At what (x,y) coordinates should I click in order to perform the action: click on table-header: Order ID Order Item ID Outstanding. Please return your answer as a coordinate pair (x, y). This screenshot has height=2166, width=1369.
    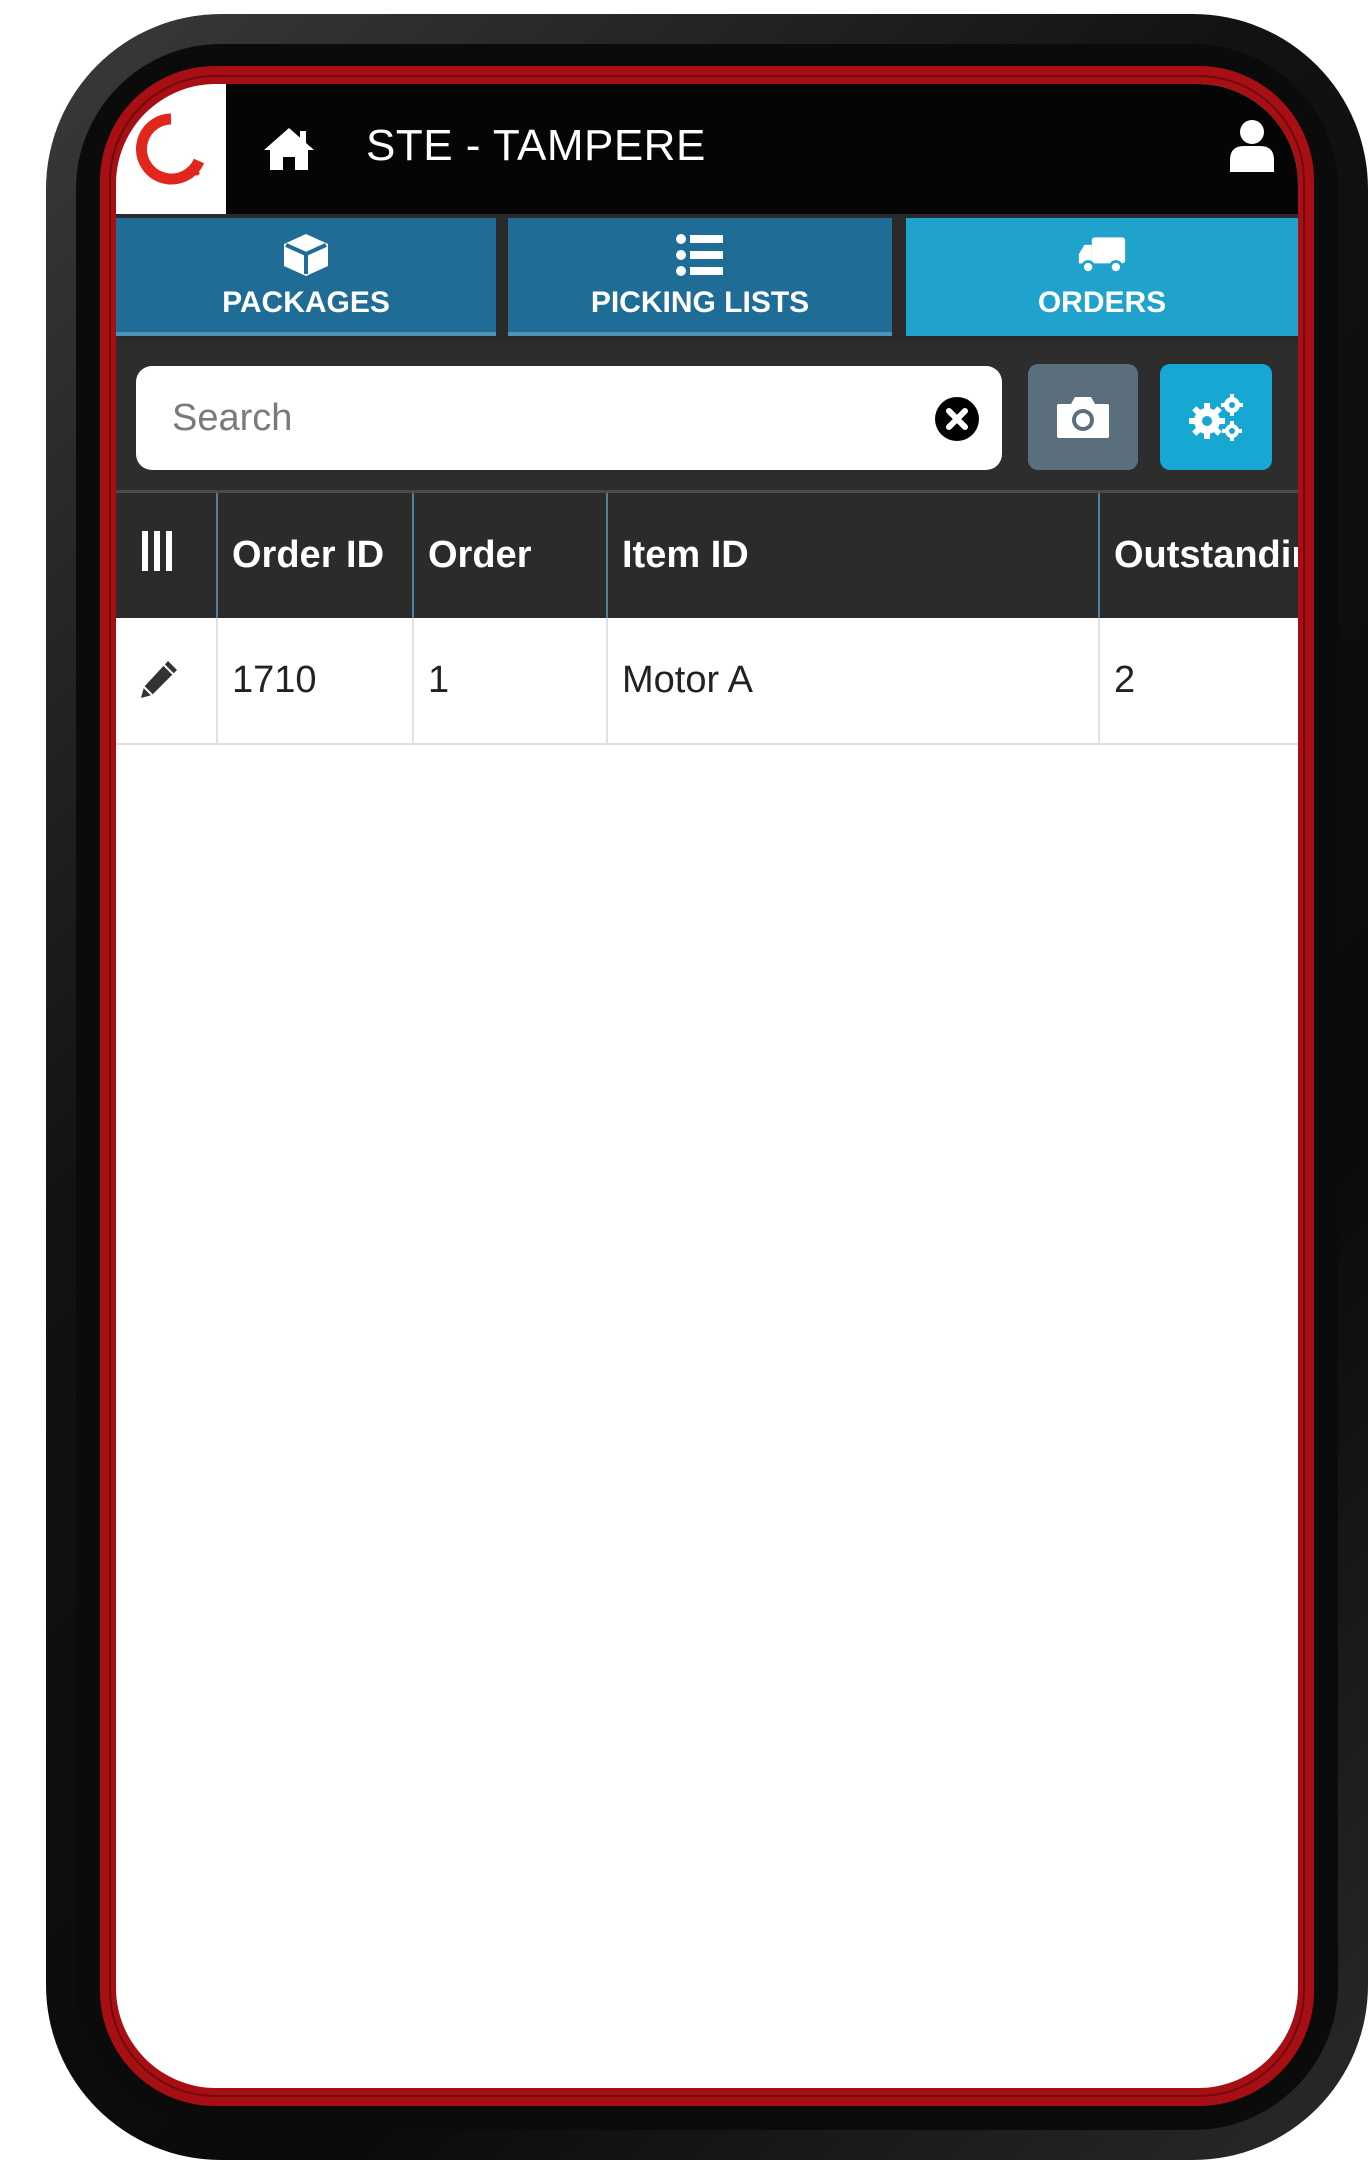
    Looking at the image, I should click on (707, 554).